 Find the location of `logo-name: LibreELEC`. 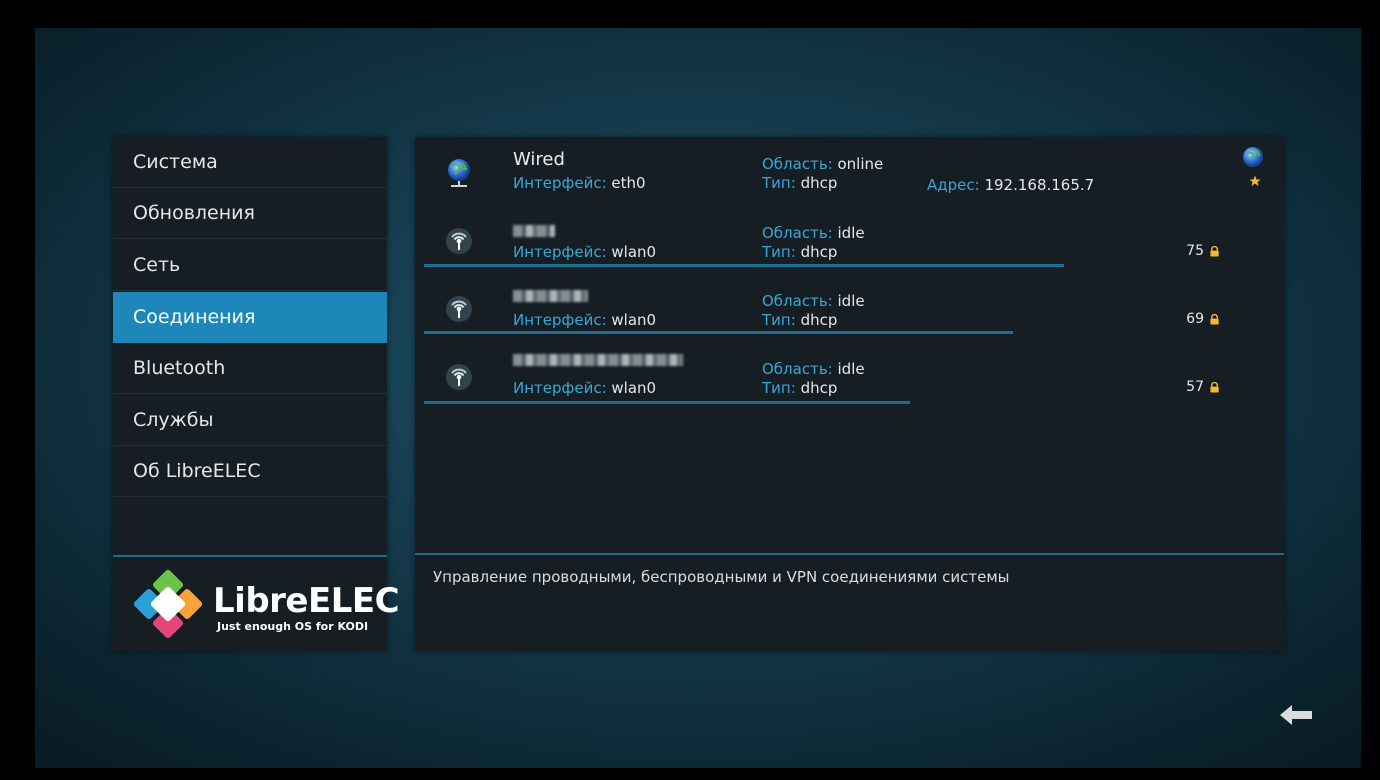

logo-name: LibreELEC is located at coordinates (306, 601).